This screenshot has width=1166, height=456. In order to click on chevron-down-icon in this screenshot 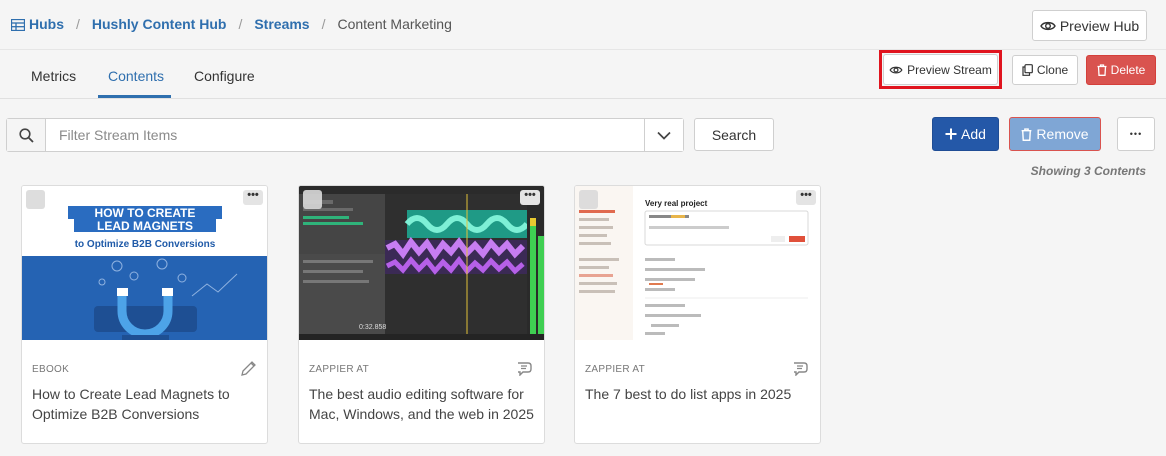, I will do `click(664, 135)`.